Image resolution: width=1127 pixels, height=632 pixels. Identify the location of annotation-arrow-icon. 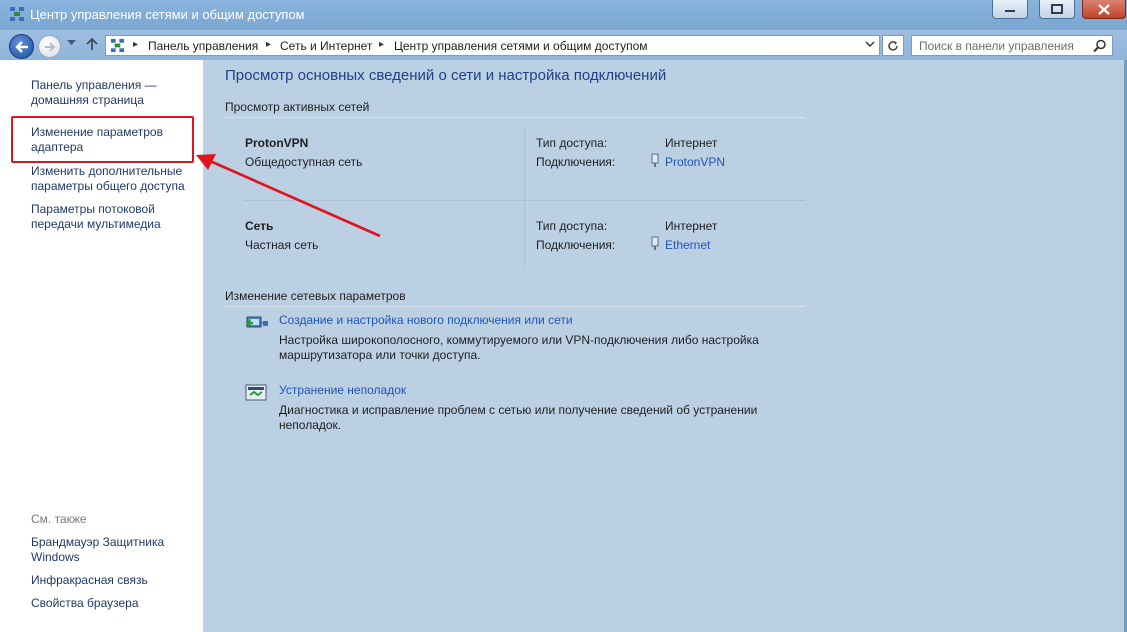
(288, 196).